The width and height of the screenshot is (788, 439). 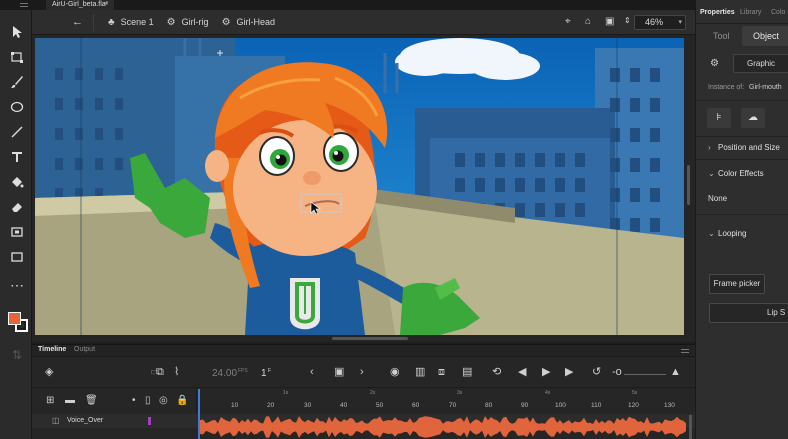 I want to click on clip-icon: ⌂, so click(x=588, y=21).